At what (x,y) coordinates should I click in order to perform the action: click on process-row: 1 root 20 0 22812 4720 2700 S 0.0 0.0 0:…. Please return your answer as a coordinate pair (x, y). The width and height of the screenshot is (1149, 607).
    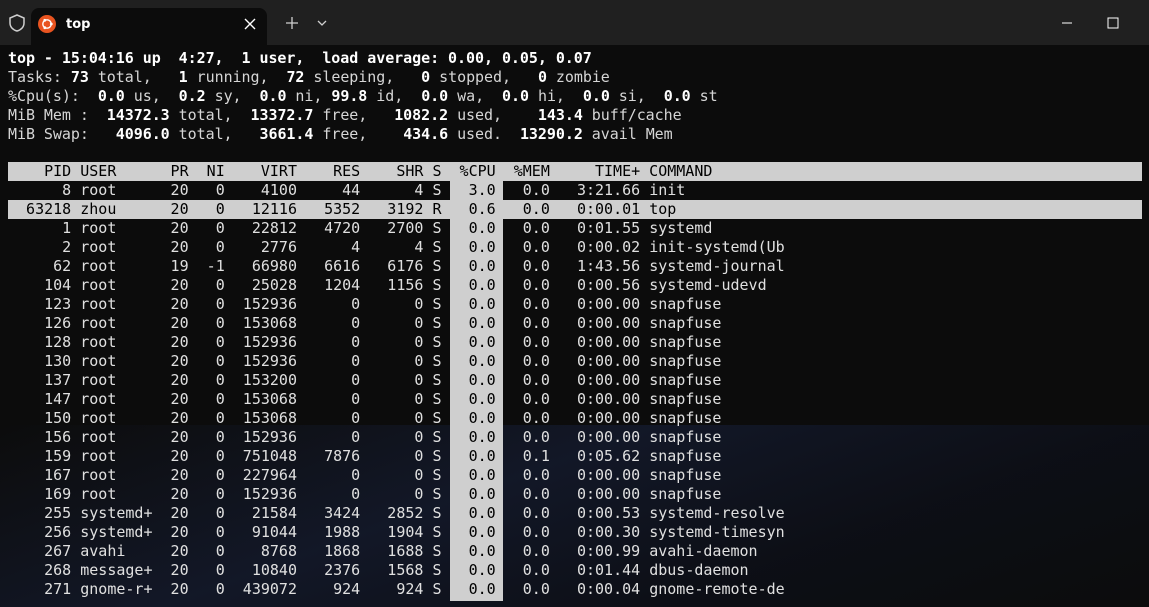
    Looking at the image, I should click on (360, 228).